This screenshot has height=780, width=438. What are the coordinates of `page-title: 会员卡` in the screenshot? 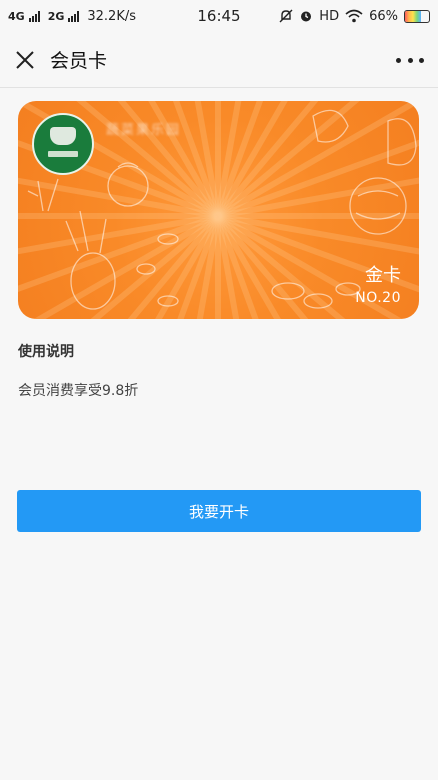 It's located at (79, 61).